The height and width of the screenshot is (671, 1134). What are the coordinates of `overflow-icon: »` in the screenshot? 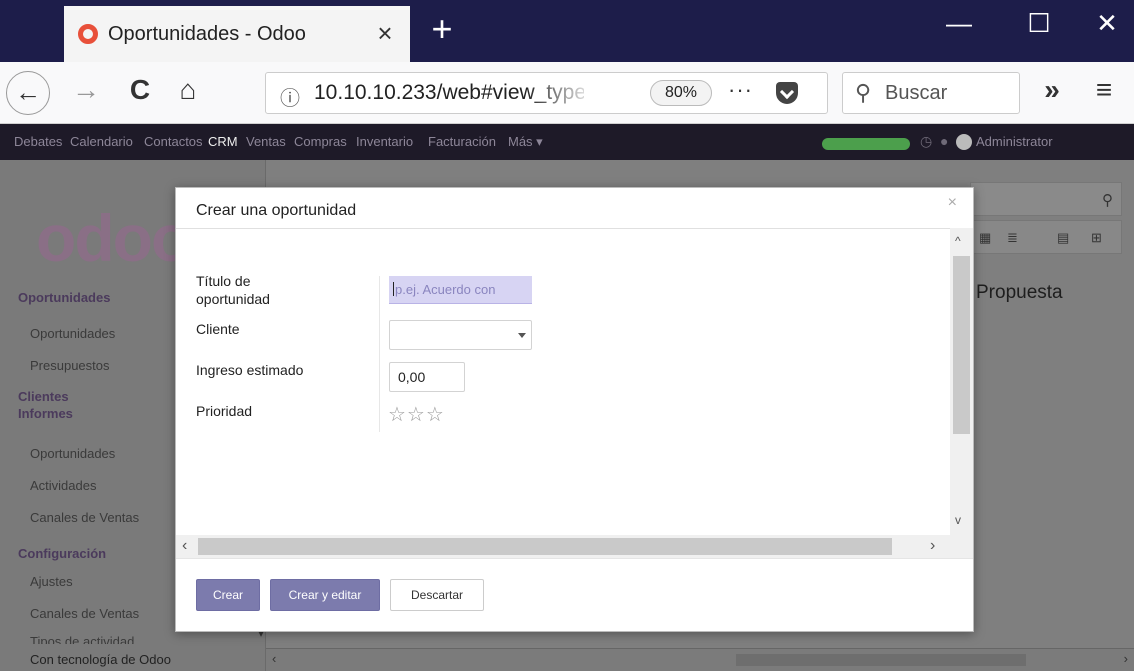 It's located at (1052, 93).